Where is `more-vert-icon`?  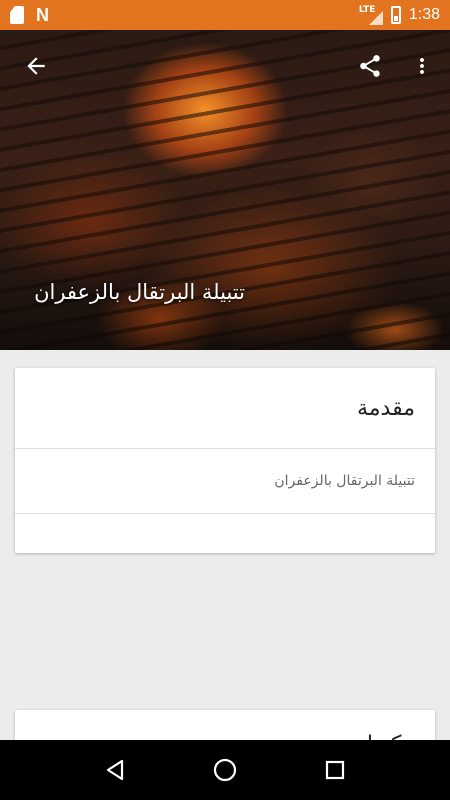 more-vert-icon is located at coordinates (422, 66).